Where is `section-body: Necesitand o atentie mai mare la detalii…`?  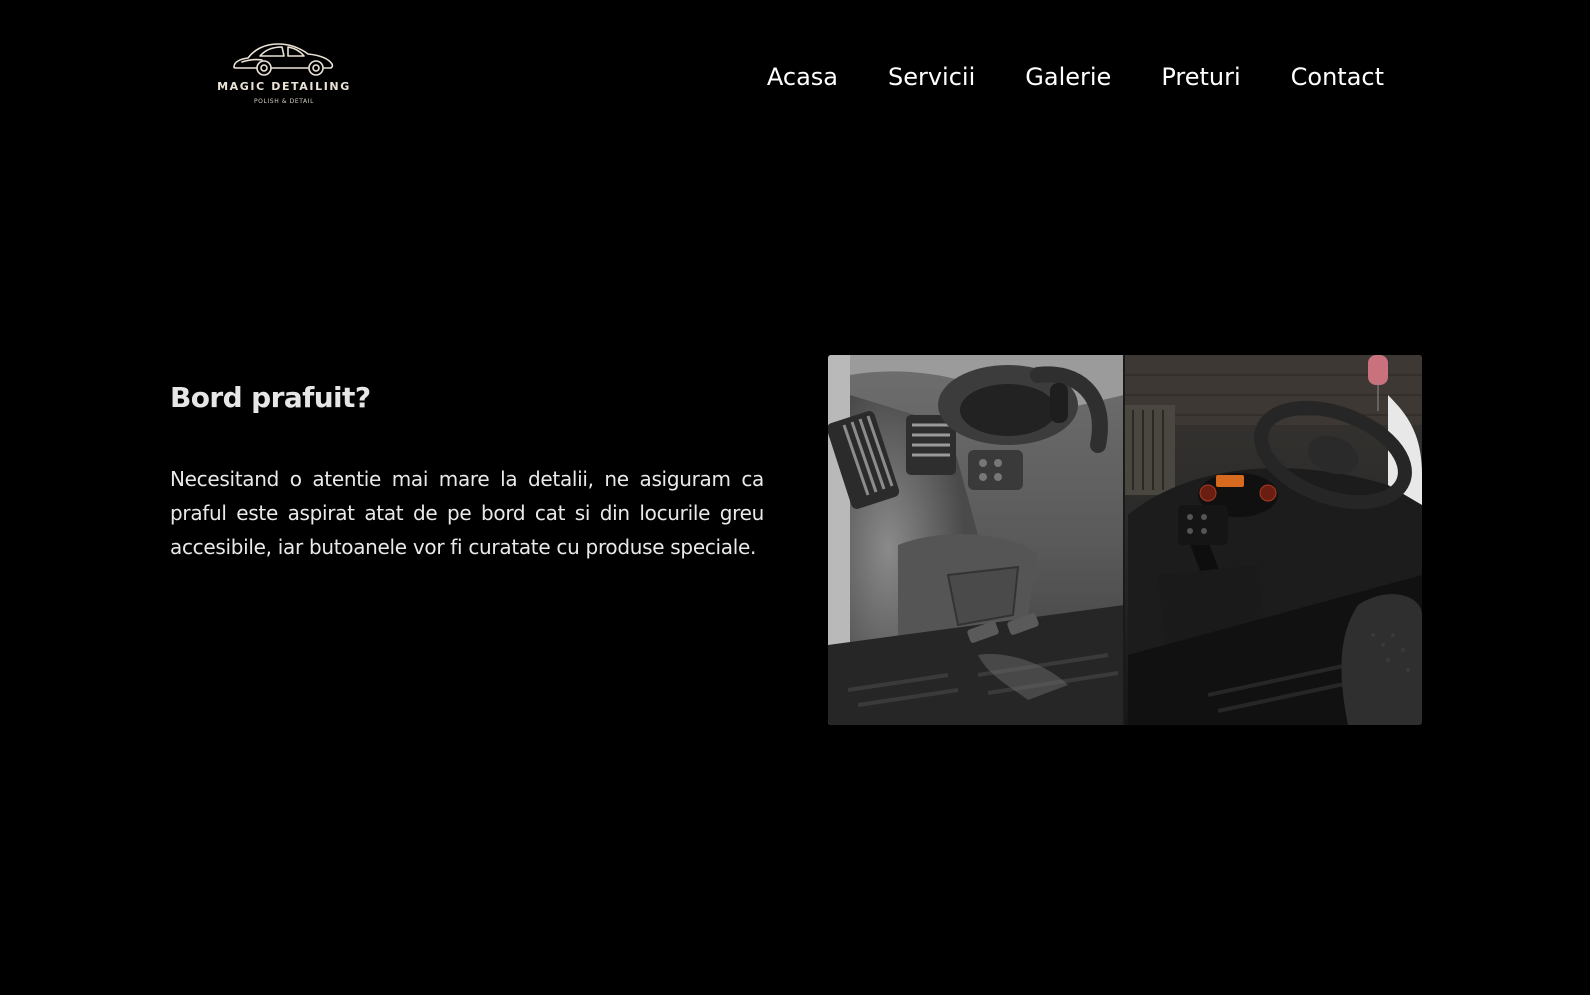 section-body: Necesitand o atentie mai mare la detalii… is located at coordinates (467, 513).